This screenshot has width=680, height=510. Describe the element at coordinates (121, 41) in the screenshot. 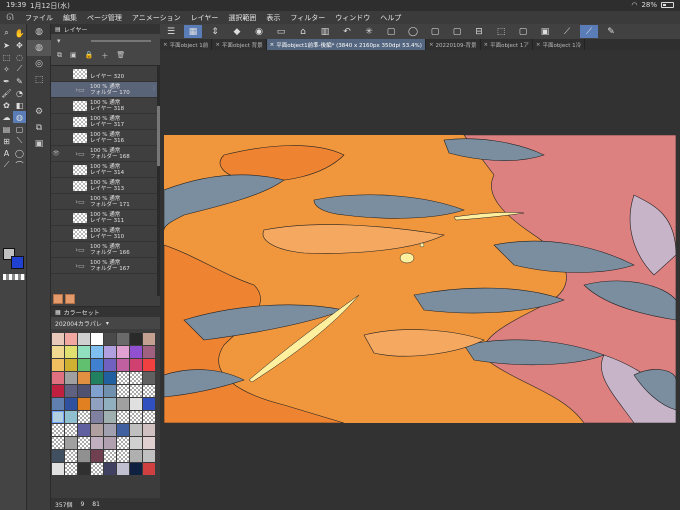

I see `opacity-slider` at that location.